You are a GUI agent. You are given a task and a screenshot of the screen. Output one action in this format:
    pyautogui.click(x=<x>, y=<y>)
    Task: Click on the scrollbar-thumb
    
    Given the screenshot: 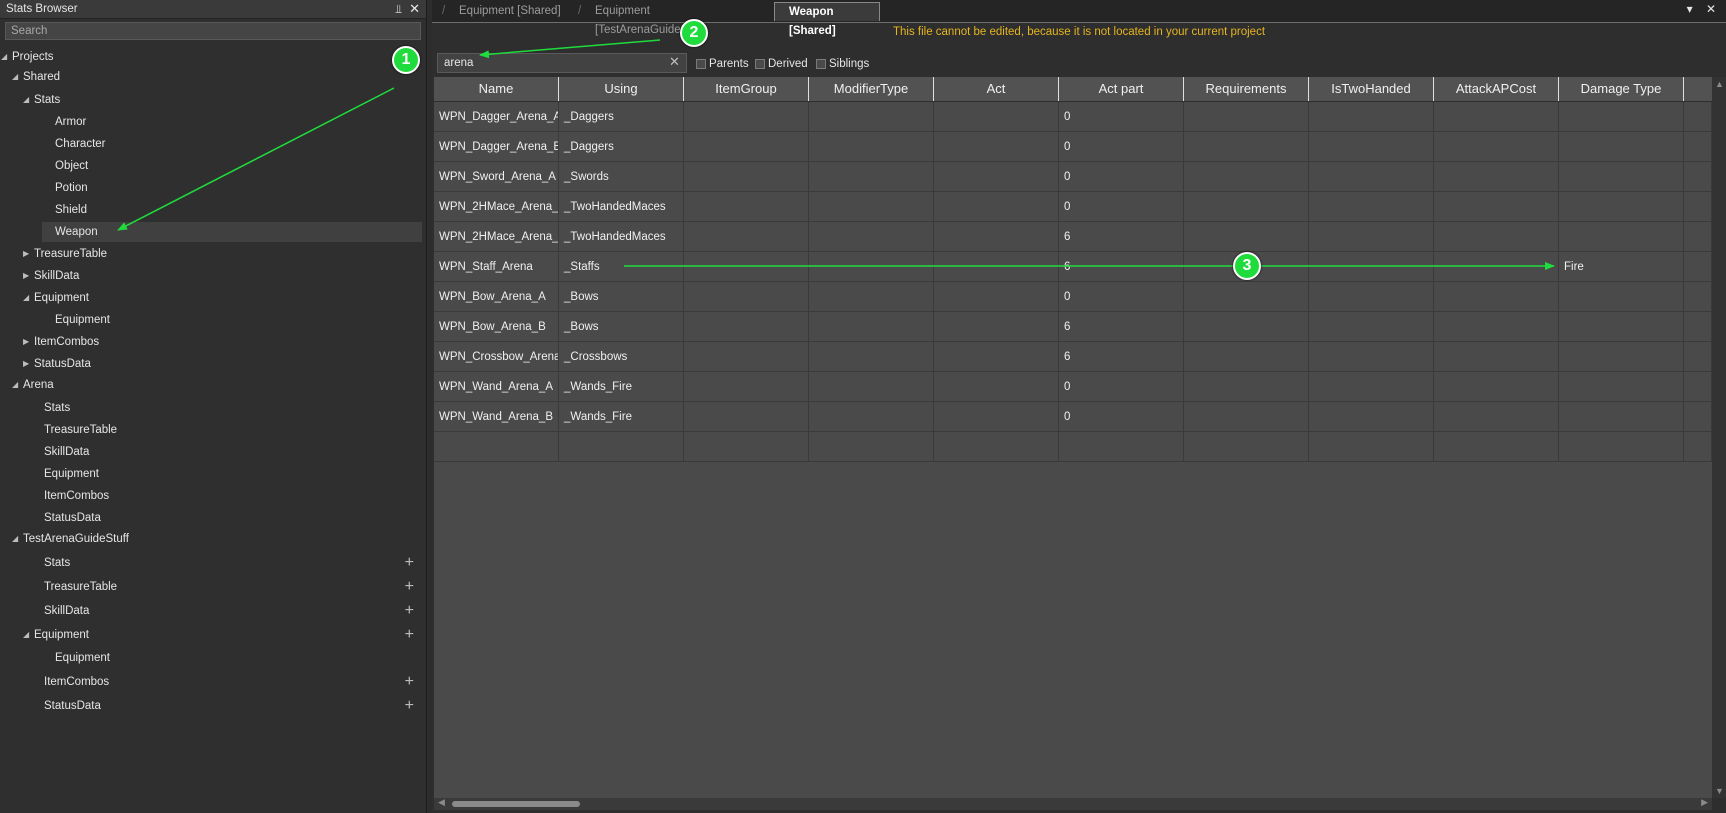 What is the action you would take?
    pyautogui.click(x=516, y=804)
    